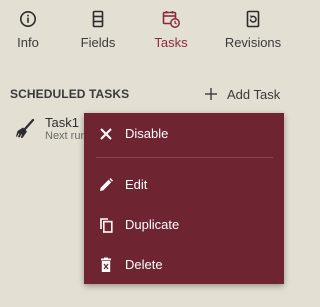 This screenshot has width=320, height=307. Describe the element at coordinates (106, 264) in the screenshot. I see `trash-icon` at that location.